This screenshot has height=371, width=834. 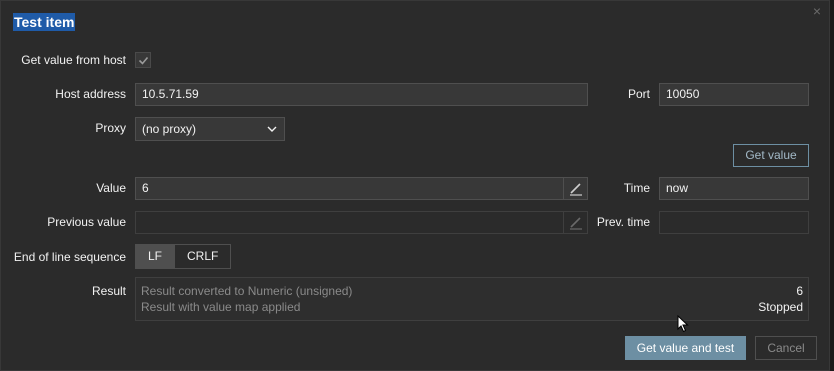 I want to click on value-label: Value, so click(x=111, y=188).